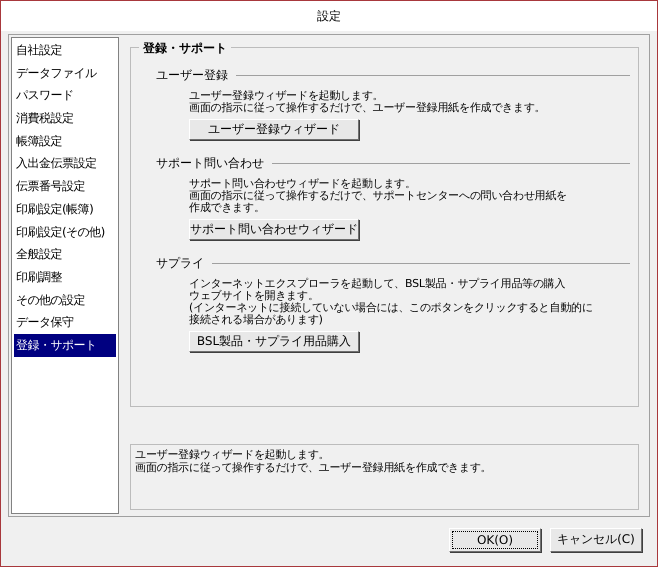 This screenshot has height=567, width=658. I want to click on group-title: 登録・サポート, so click(185, 48).